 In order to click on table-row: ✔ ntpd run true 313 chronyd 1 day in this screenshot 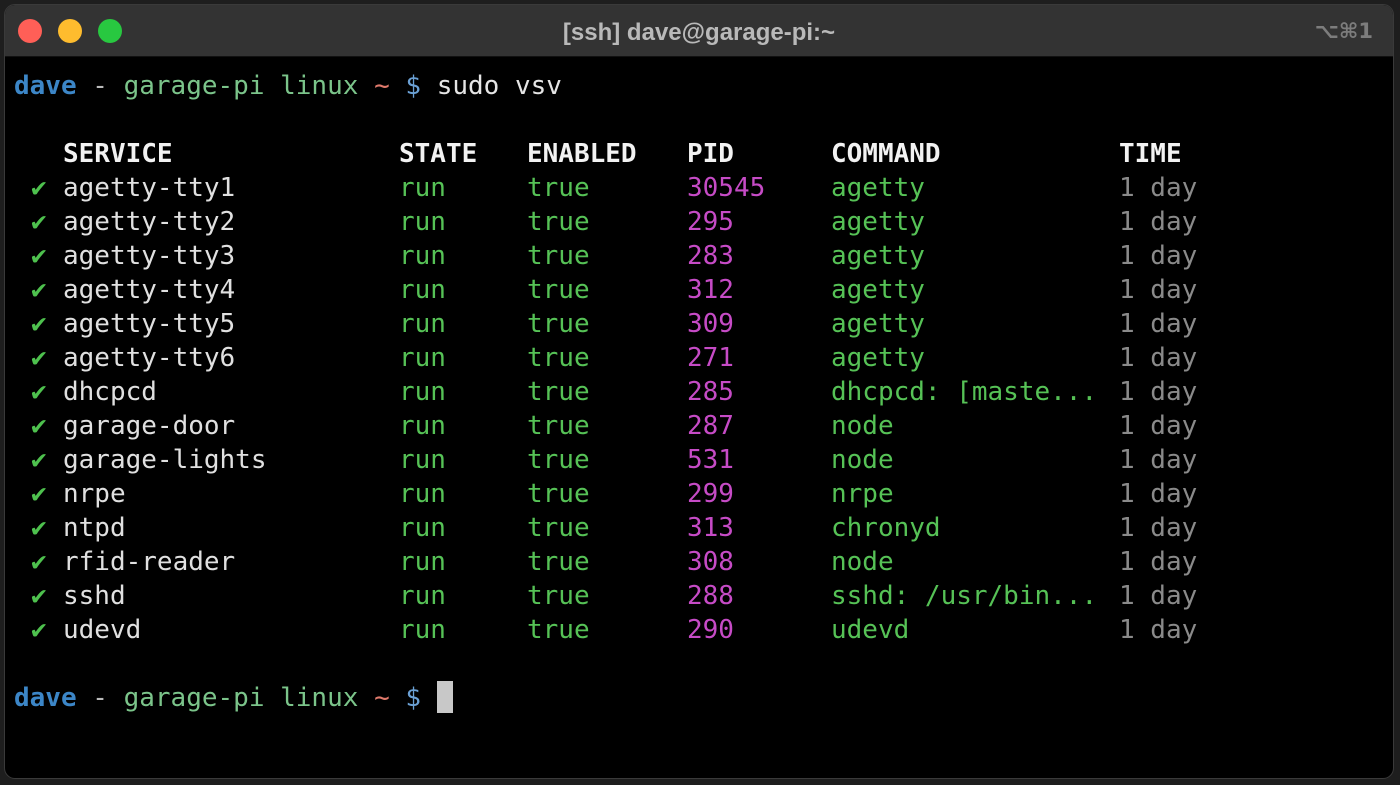, I will do `click(605, 528)`.